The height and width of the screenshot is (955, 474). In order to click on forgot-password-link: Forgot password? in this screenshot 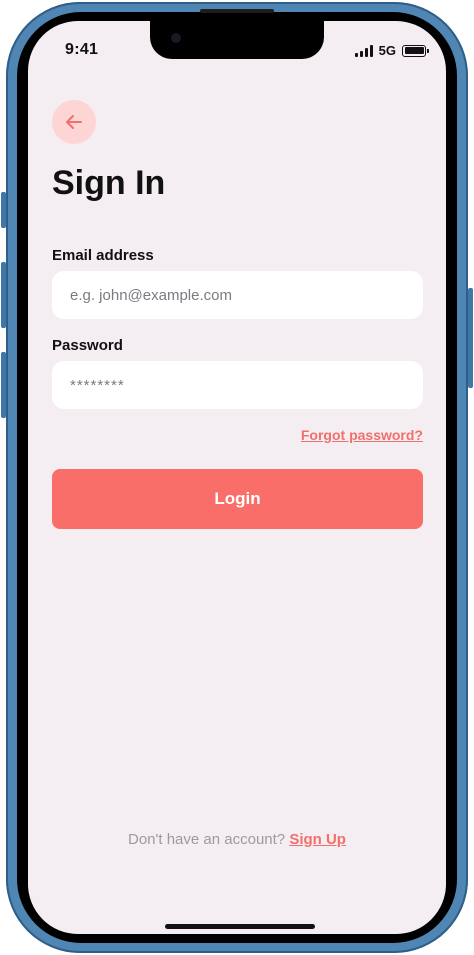, I will do `click(362, 435)`.